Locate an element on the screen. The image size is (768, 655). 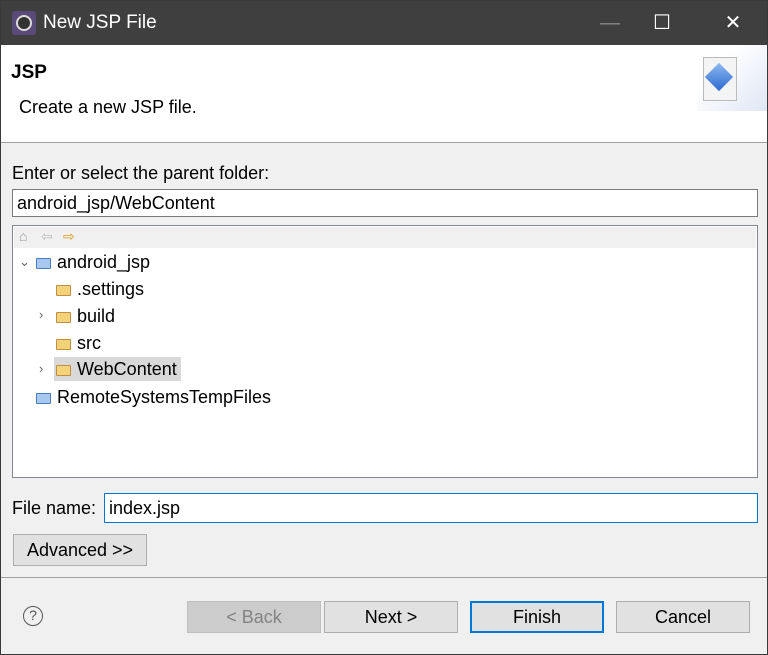
tree-item-settings: .settings is located at coordinates (100, 289).